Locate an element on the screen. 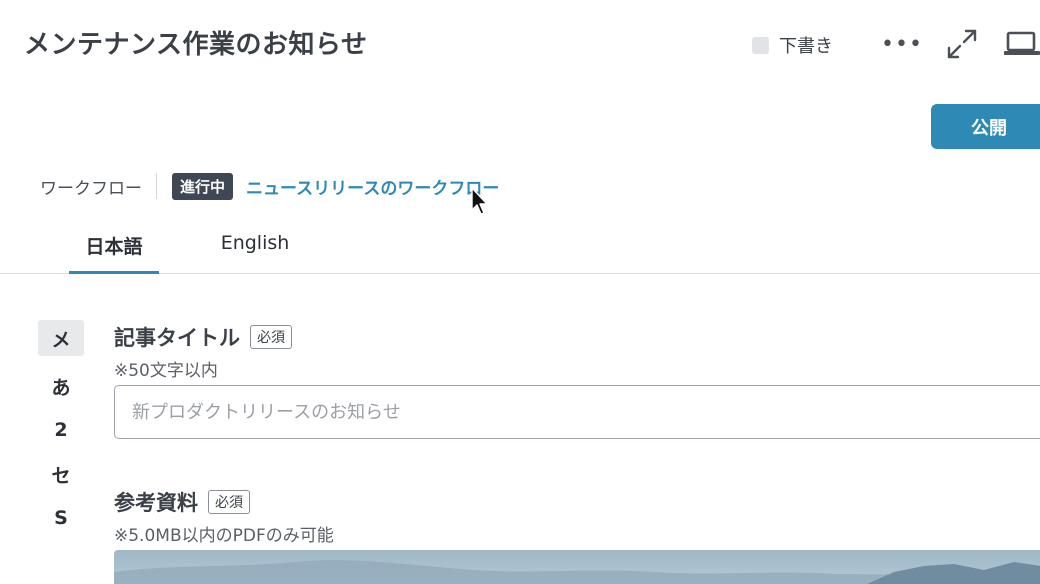 This screenshot has height=584, width=1040. field-navigator: メ あ 2 セ S is located at coordinates (61, 430).